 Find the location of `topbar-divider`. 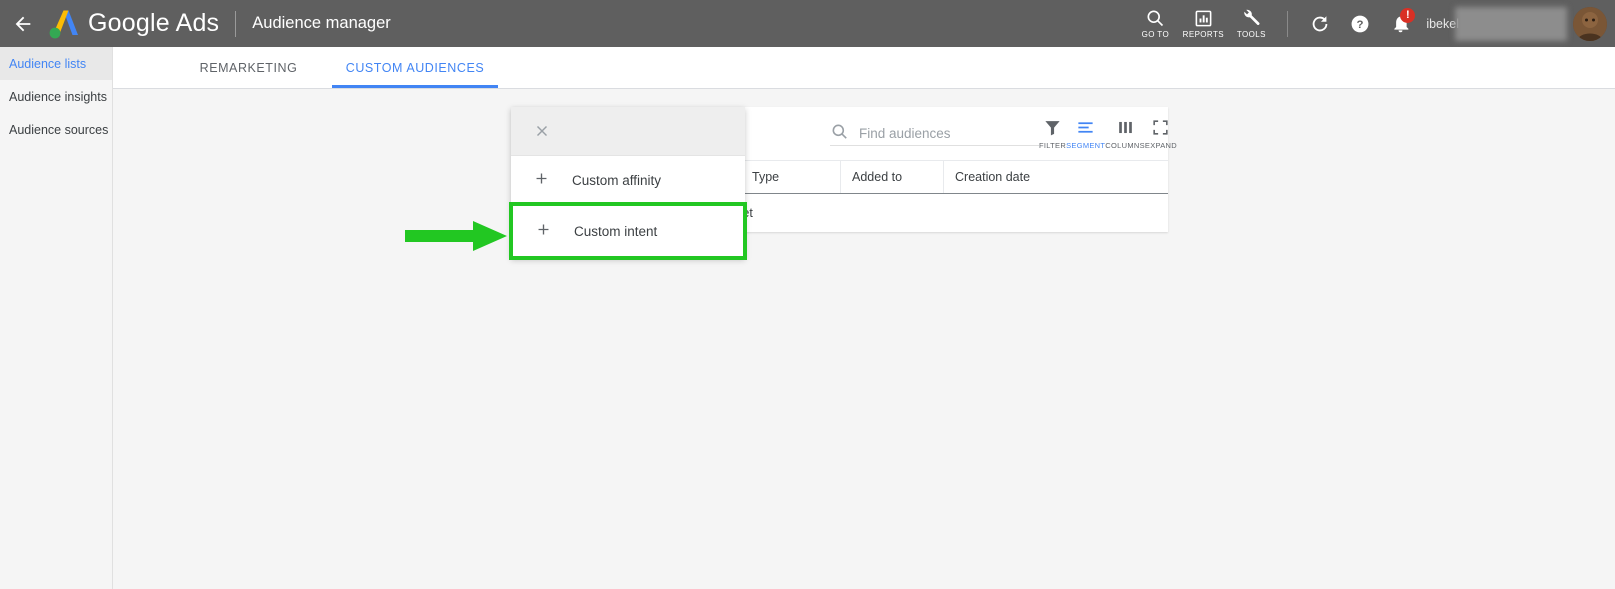

topbar-divider is located at coordinates (1288, 23).